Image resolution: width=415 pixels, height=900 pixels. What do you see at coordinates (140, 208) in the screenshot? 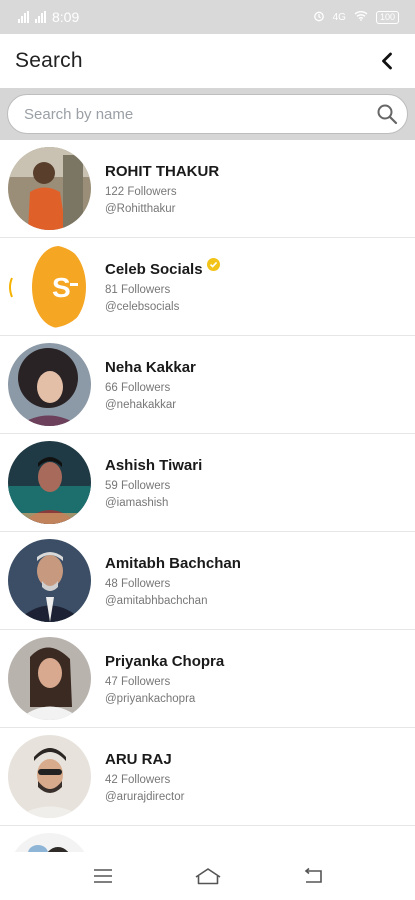
I see `user-handle: @Rohitthakur` at bounding box center [140, 208].